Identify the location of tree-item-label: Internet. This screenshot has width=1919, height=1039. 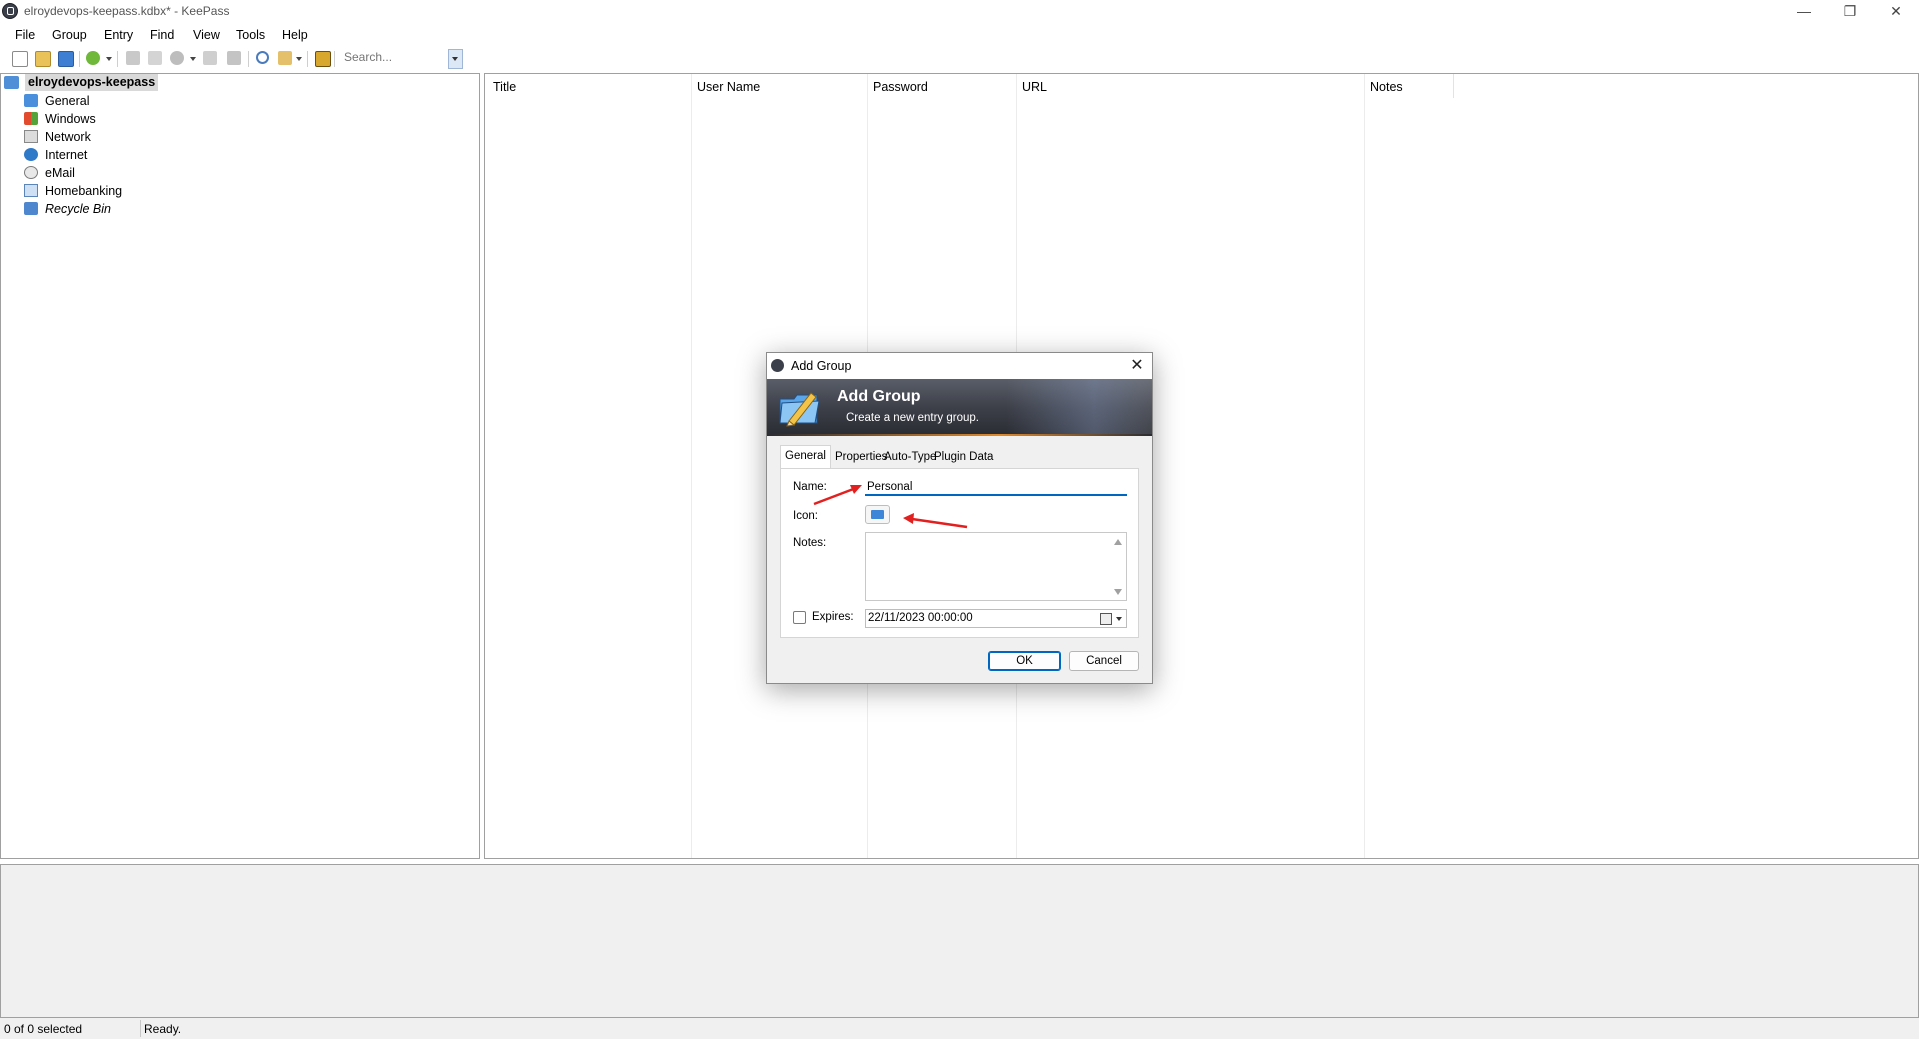
(66, 155).